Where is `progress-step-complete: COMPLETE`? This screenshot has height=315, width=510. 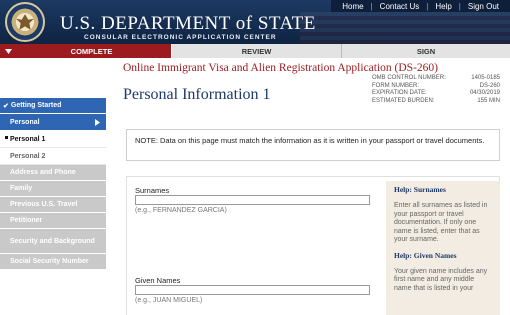 progress-step-complete: COMPLETE is located at coordinates (85, 51).